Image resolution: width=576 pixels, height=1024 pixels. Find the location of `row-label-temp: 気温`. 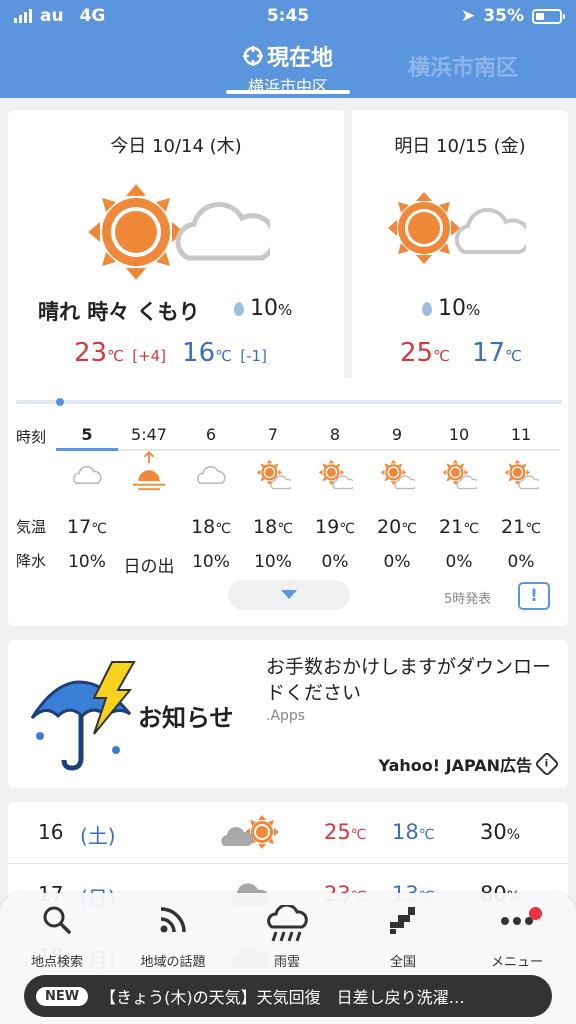

row-label-temp: 気温 is located at coordinates (31, 527).